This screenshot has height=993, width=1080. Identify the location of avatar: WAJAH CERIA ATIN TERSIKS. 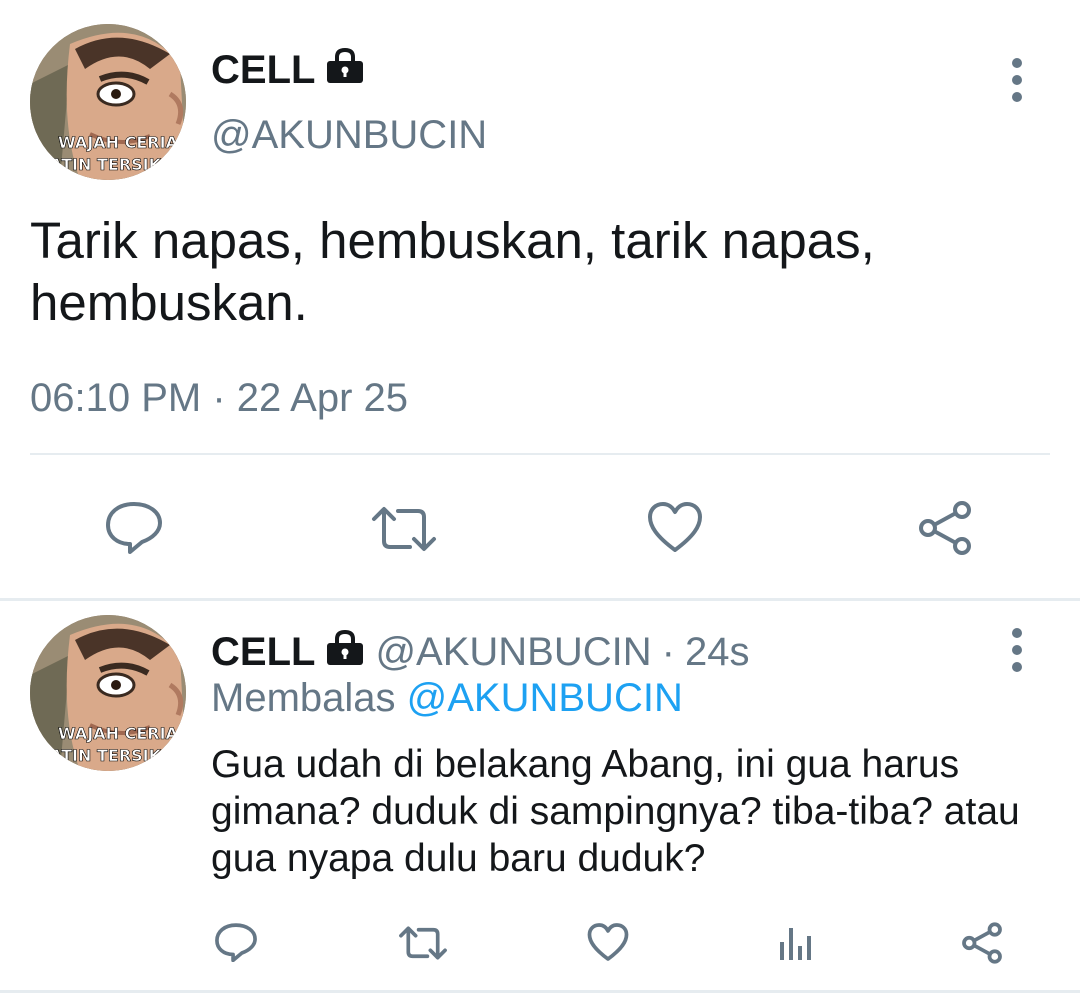
(108, 102).